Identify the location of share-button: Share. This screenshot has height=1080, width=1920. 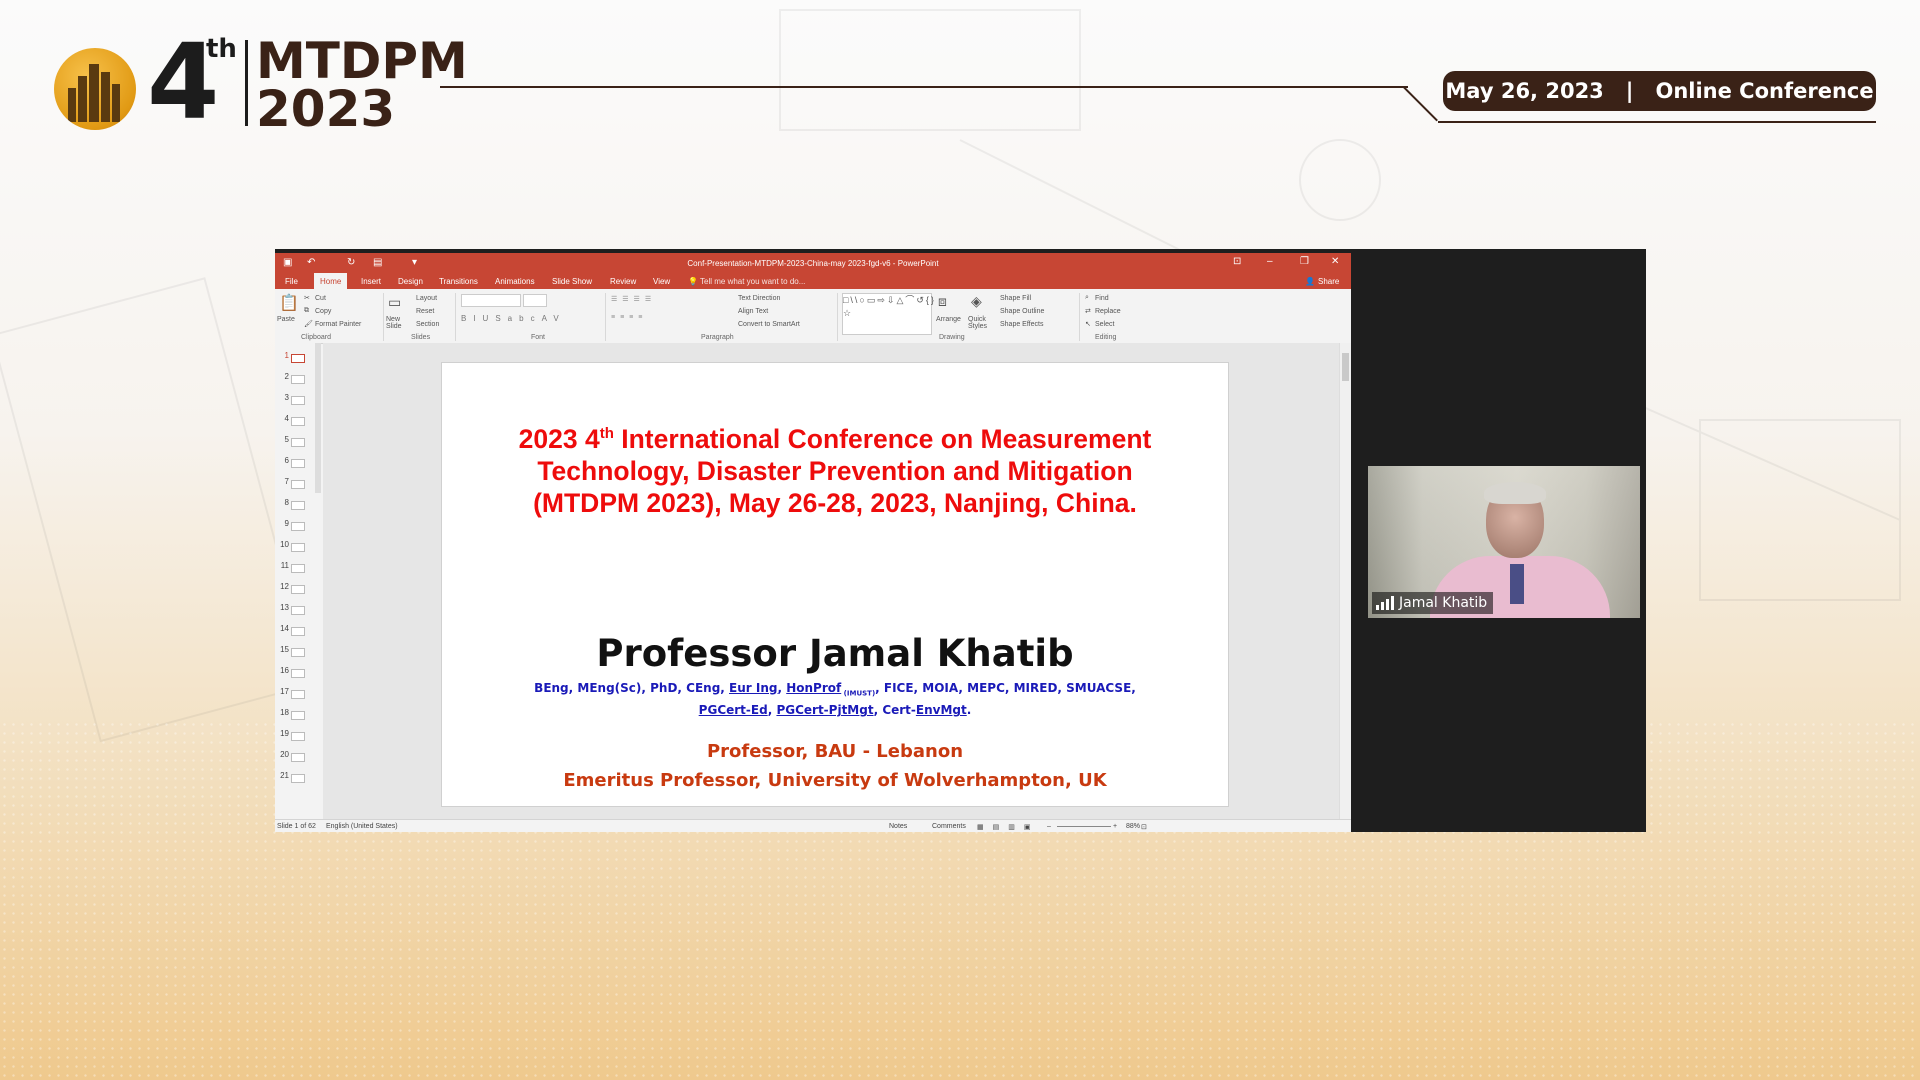
(1328, 281).